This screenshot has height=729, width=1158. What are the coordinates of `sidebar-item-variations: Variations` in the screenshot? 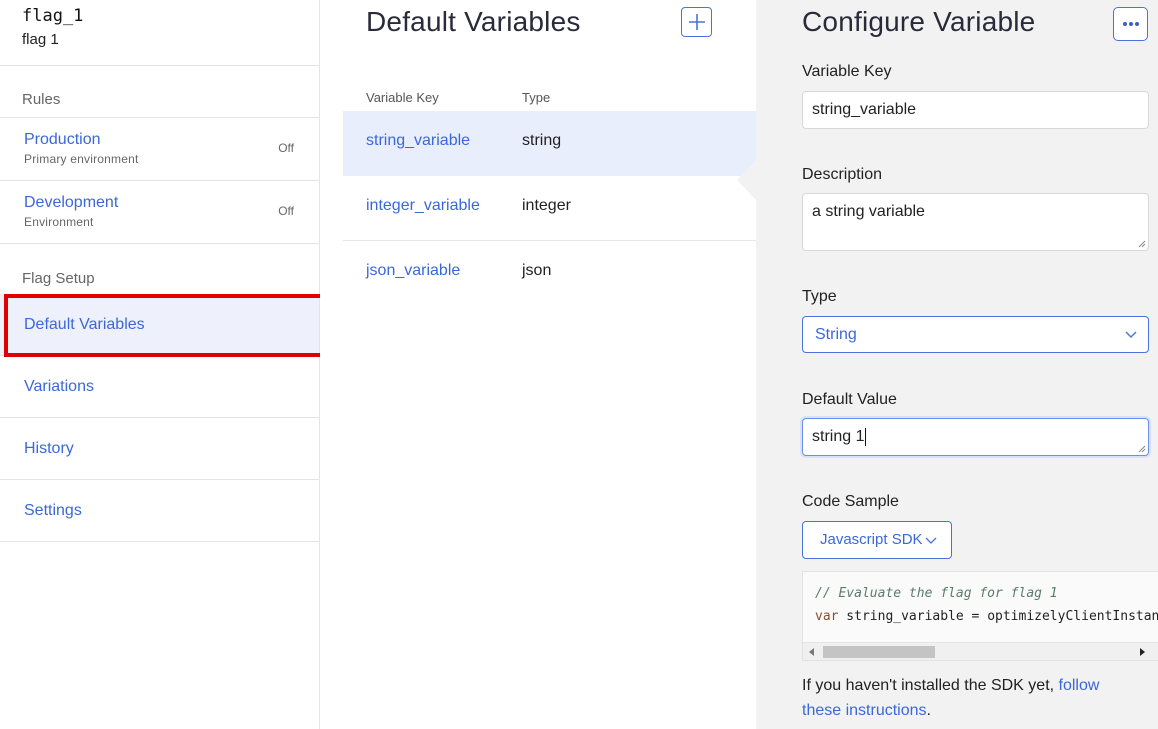 It's located at (159, 387).